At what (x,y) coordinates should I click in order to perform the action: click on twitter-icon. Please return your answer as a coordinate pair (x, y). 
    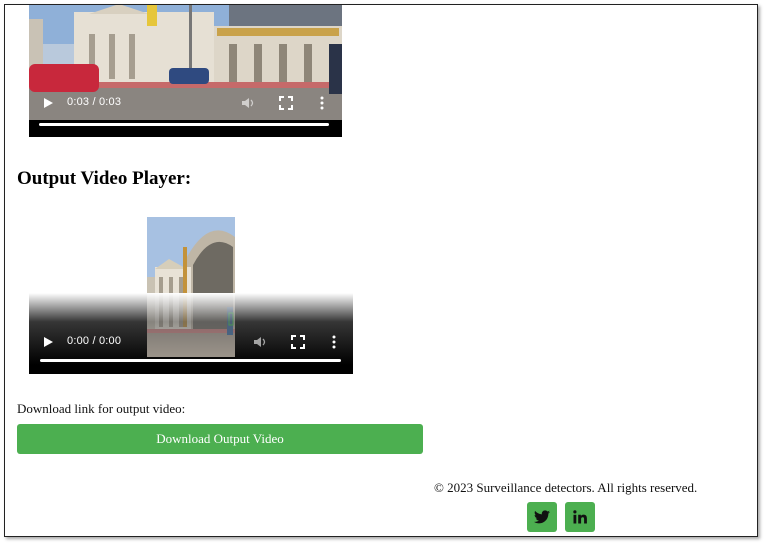
    Looking at the image, I should click on (542, 517).